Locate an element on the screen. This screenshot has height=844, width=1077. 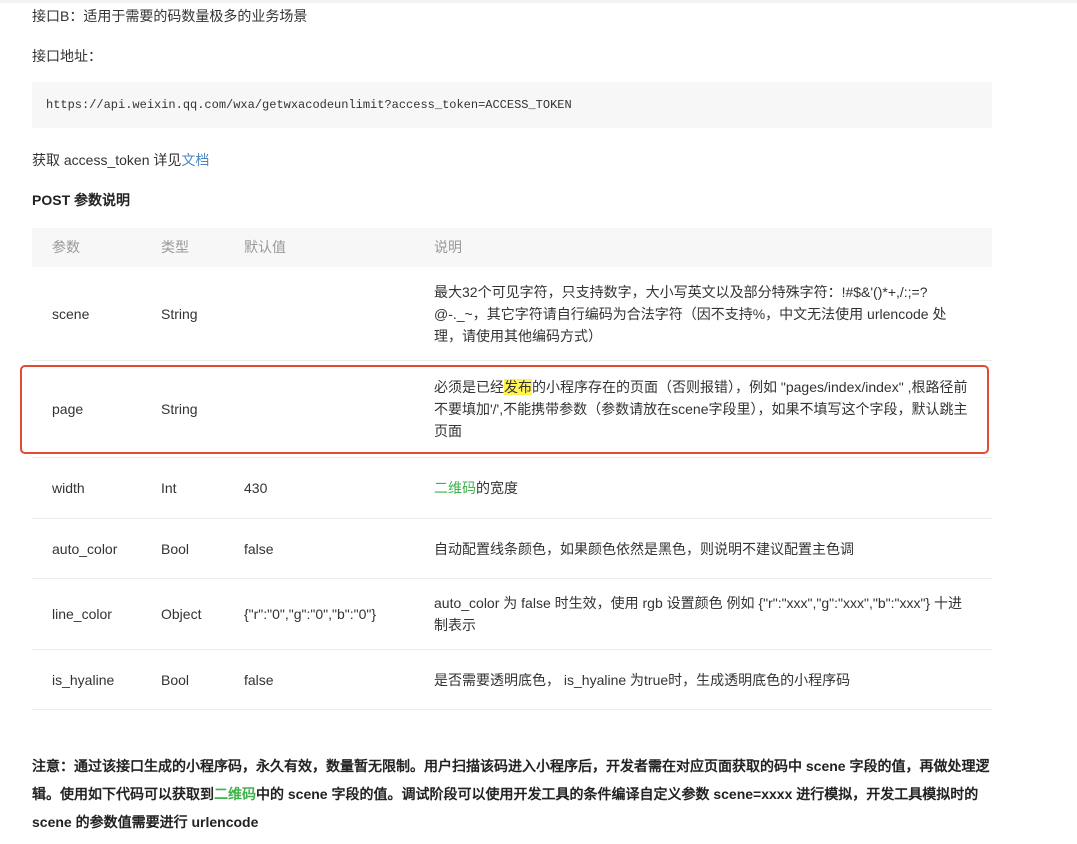
section-title: POST 参数说明 is located at coordinates (81, 200).